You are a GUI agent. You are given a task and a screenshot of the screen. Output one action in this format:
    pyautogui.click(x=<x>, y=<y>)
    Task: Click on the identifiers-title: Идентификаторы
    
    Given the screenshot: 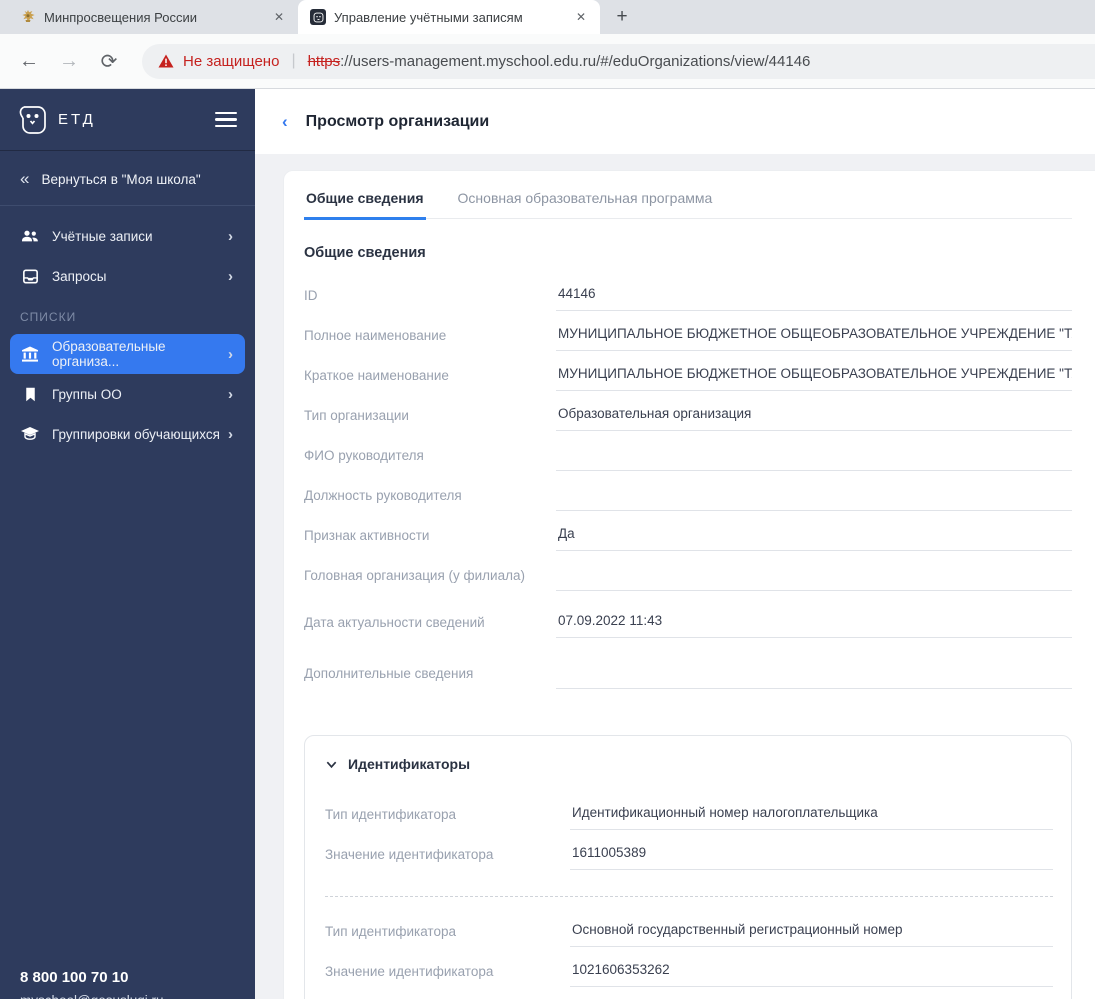 What is the action you would take?
    pyautogui.click(x=409, y=764)
    